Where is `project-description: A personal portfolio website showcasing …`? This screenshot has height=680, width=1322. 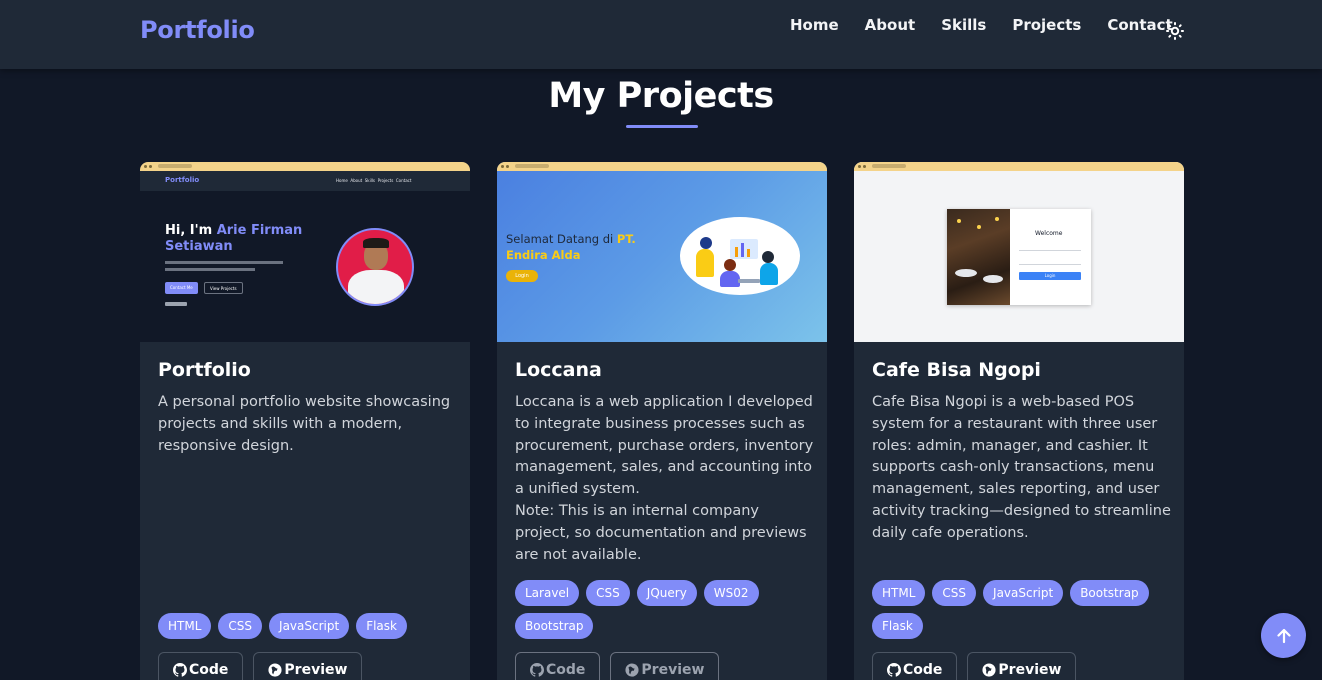
project-description: A personal portfolio website showcasing … is located at coordinates (304, 424).